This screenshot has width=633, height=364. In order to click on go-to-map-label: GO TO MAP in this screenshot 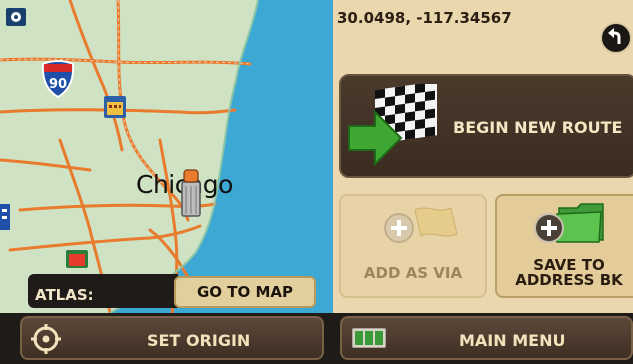, I will do `click(245, 292)`.